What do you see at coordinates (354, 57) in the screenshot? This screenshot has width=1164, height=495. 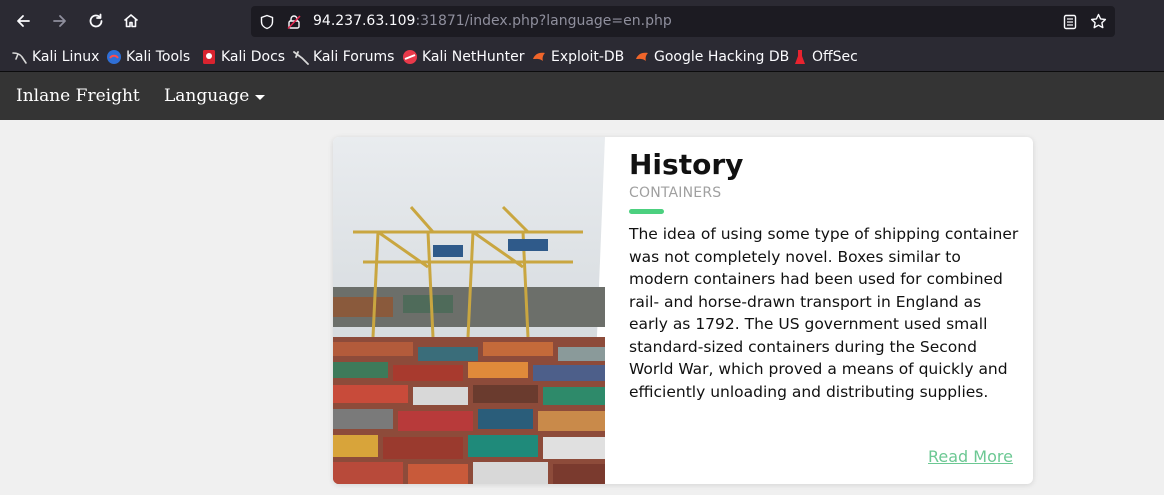 I see `bookmark-label: Kali Forums` at bounding box center [354, 57].